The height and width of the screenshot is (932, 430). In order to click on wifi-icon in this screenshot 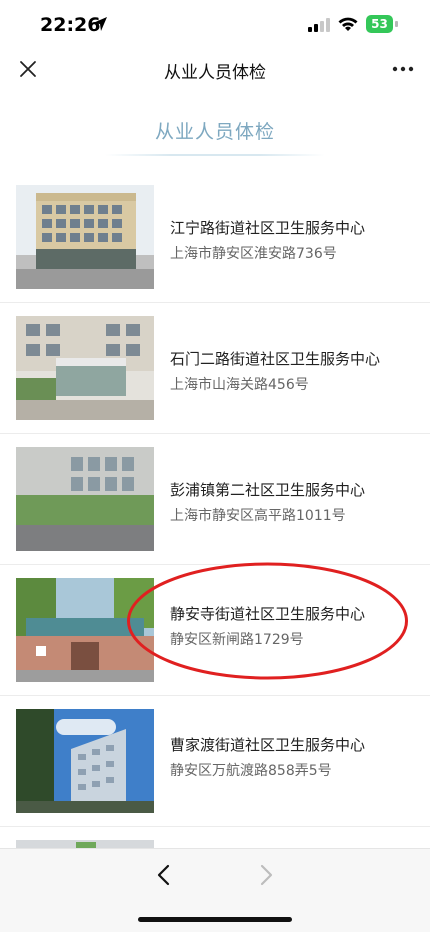, I will do `click(348, 24)`.